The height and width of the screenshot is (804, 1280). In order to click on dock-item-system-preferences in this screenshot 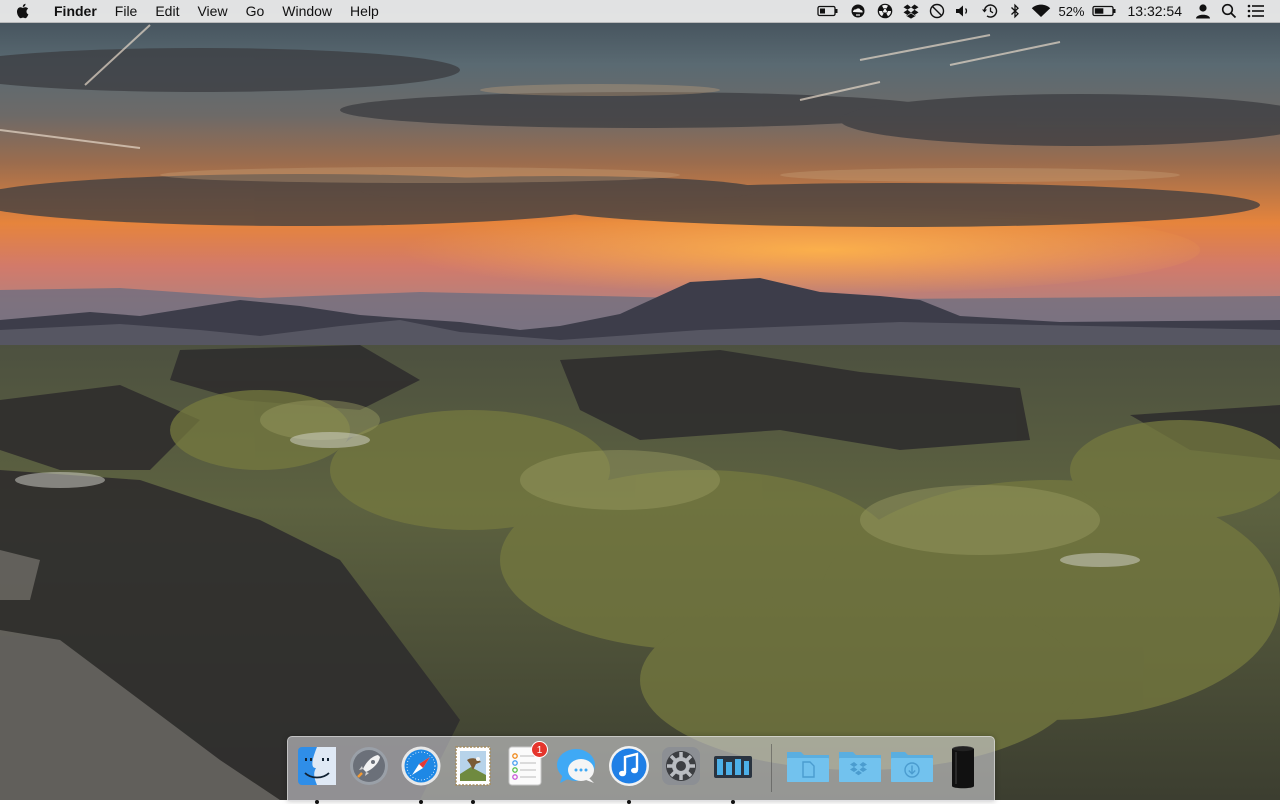, I will do `click(681, 767)`.